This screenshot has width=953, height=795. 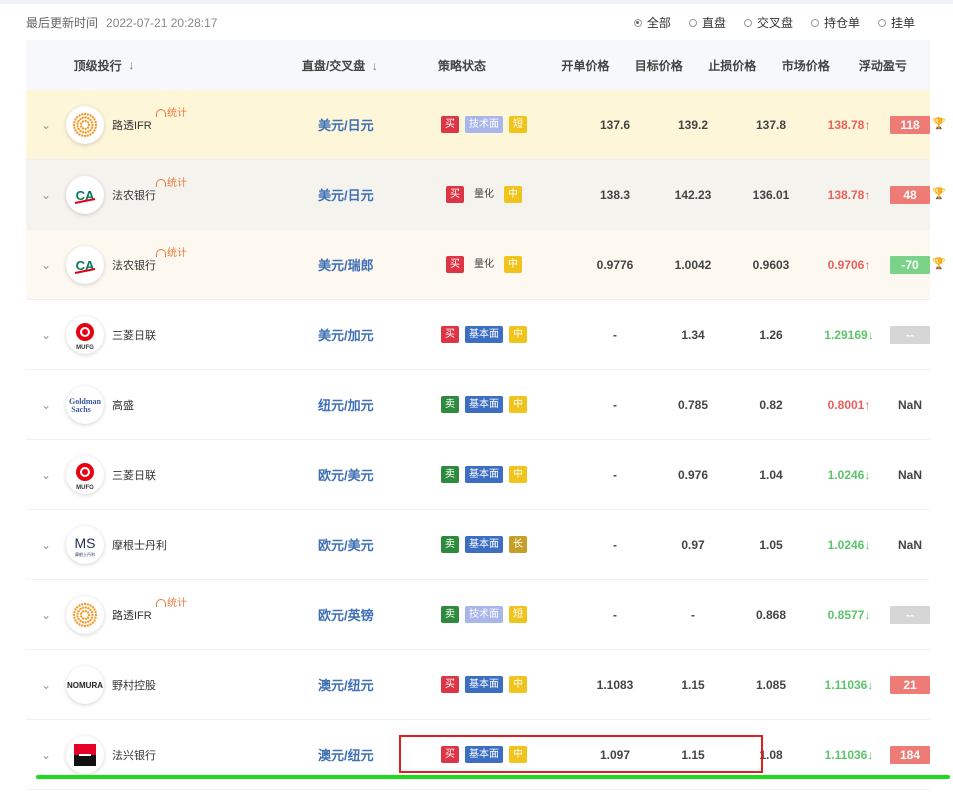 I want to click on filter-cross: 交叉盘, so click(x=768, y=22).